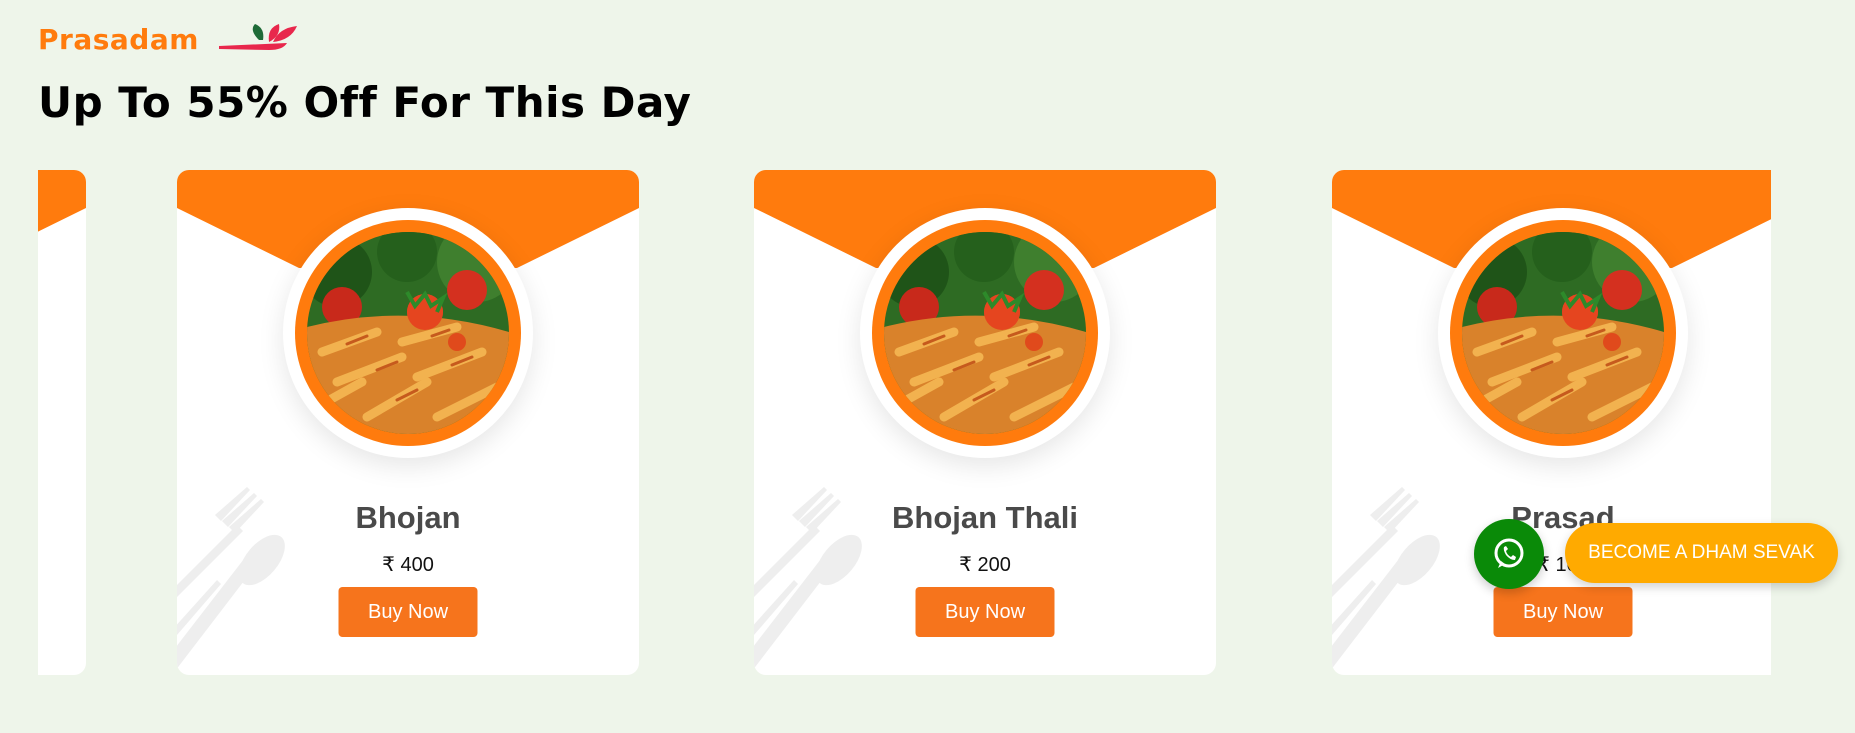  What do you see at coordinates (62, 422) in the screenshot?
I see `product-card-previous` at bounding box center [62, 422].